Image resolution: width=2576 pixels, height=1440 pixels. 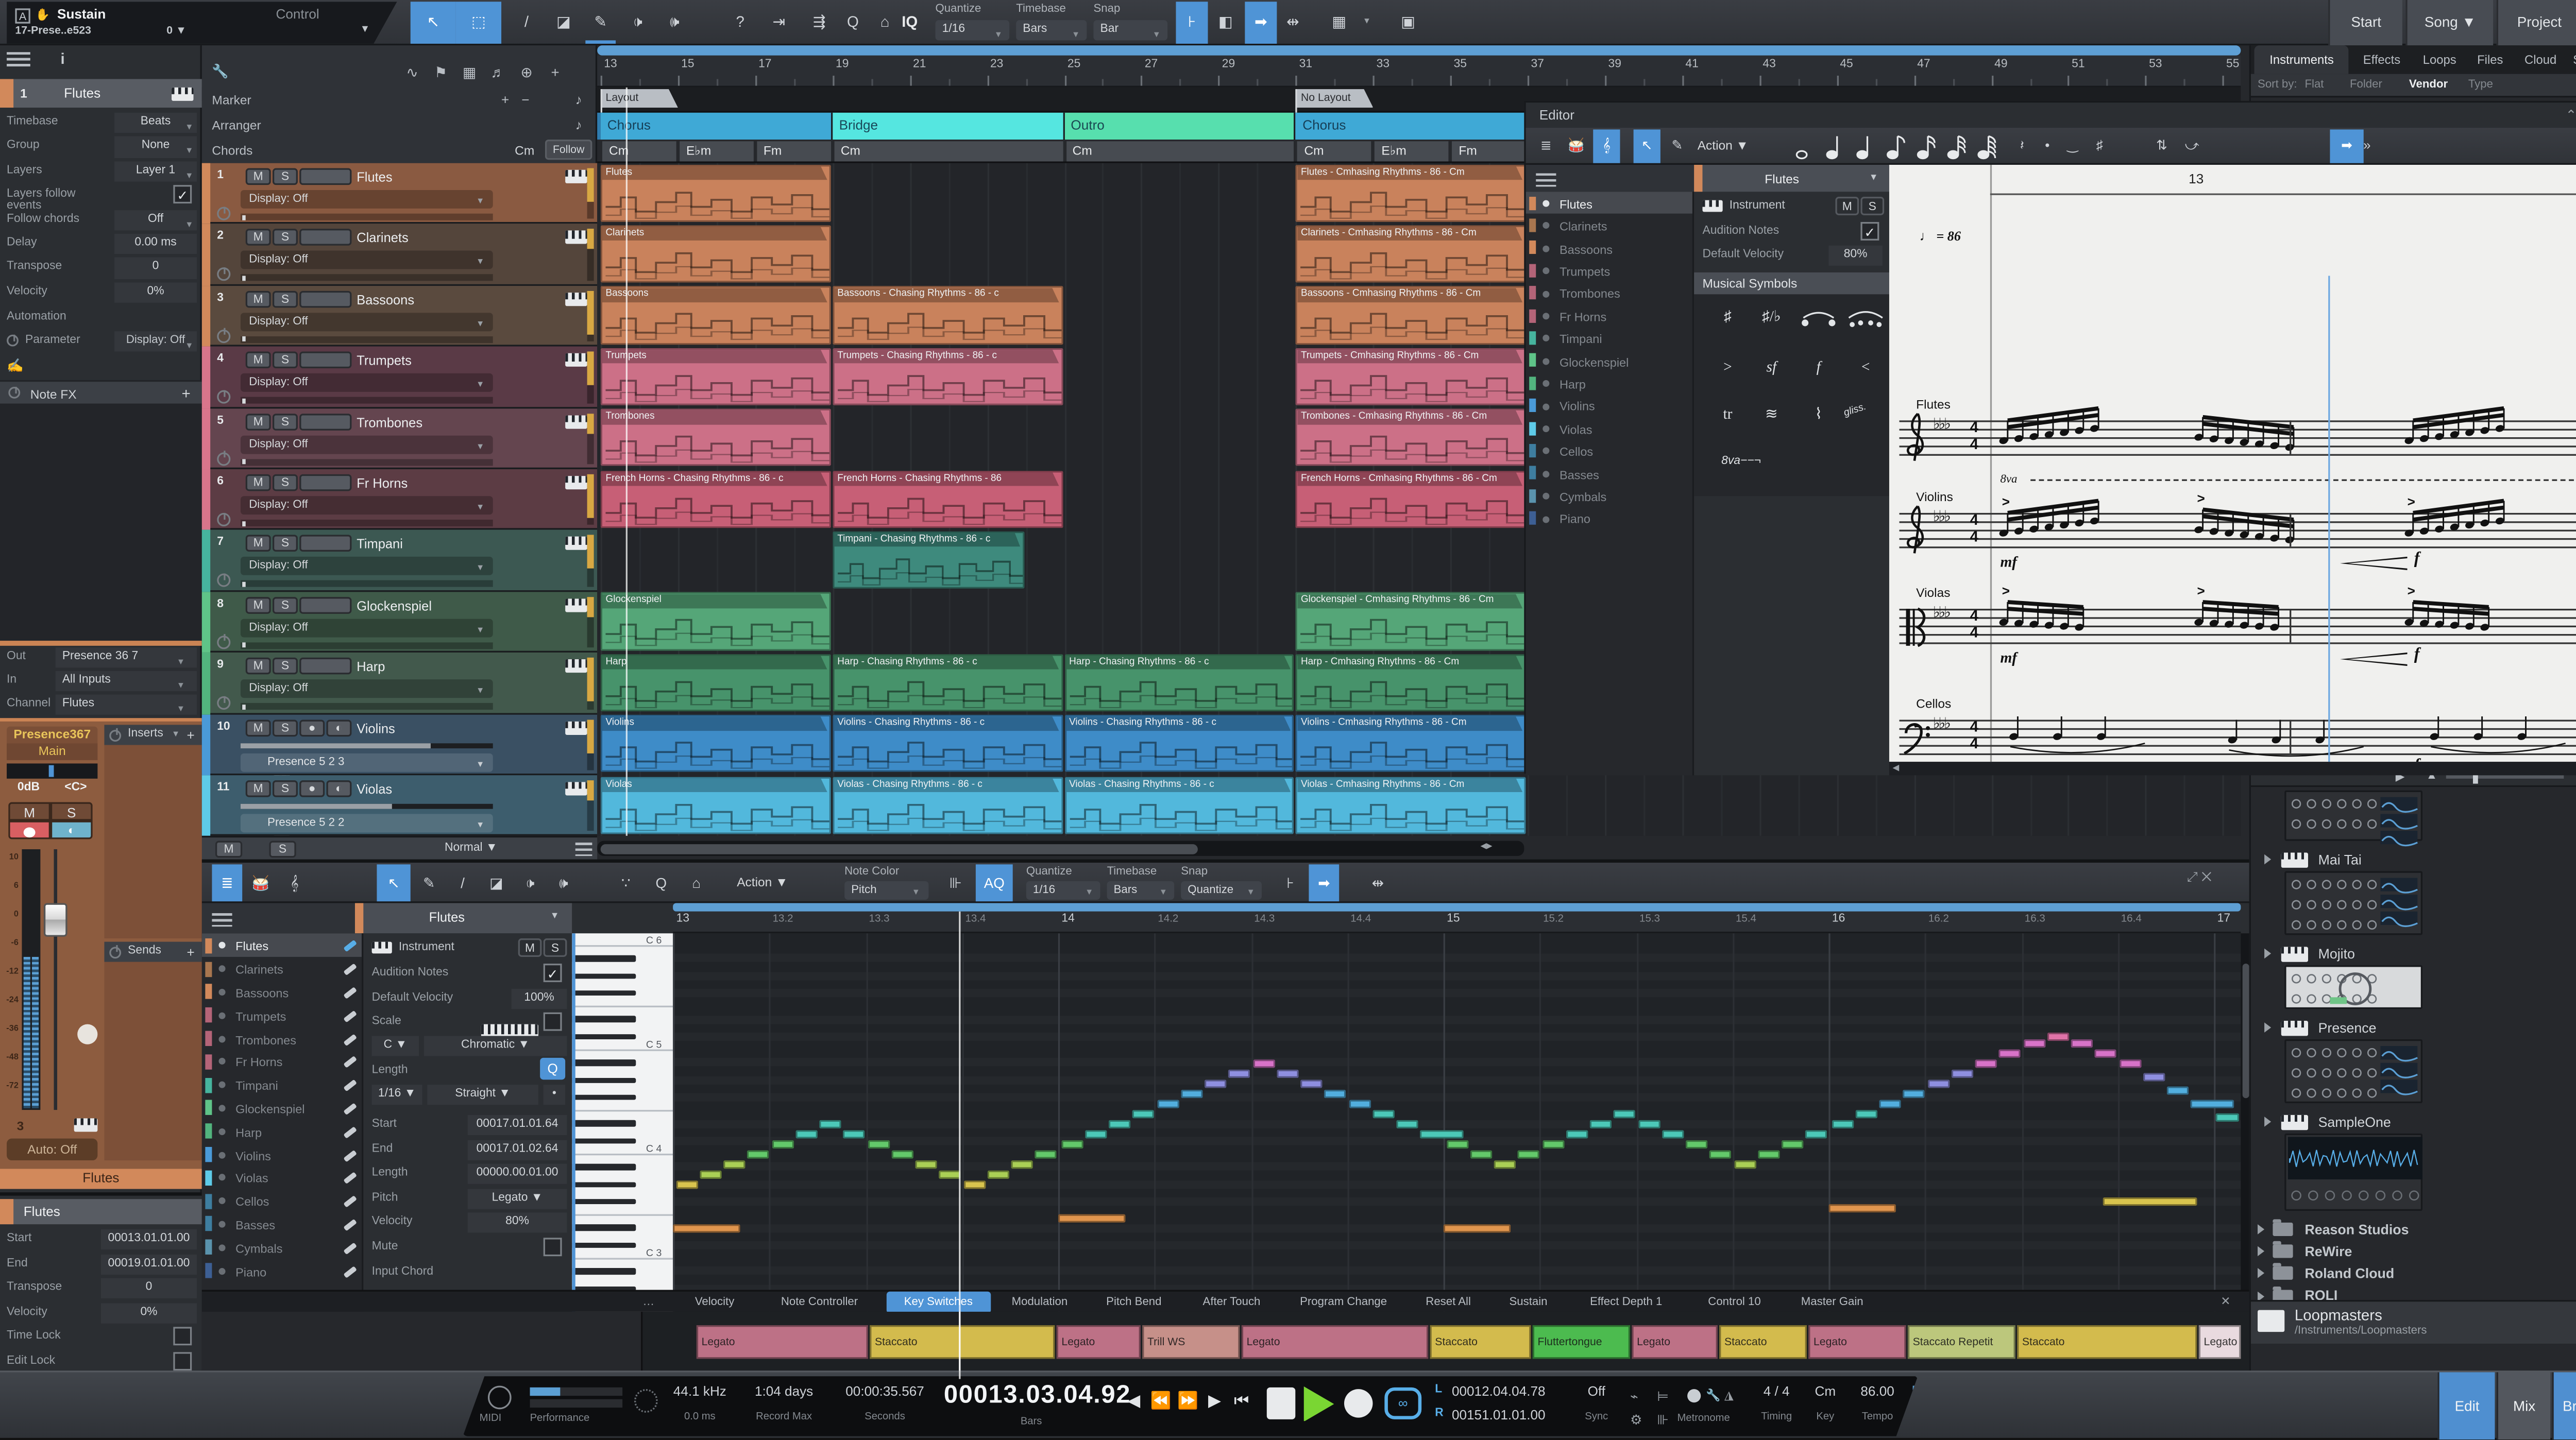 What do you see at coordinates (899, 848) in the screenshot?
I see `arrange-hscroll-handle` at bounding box center [899, 848].